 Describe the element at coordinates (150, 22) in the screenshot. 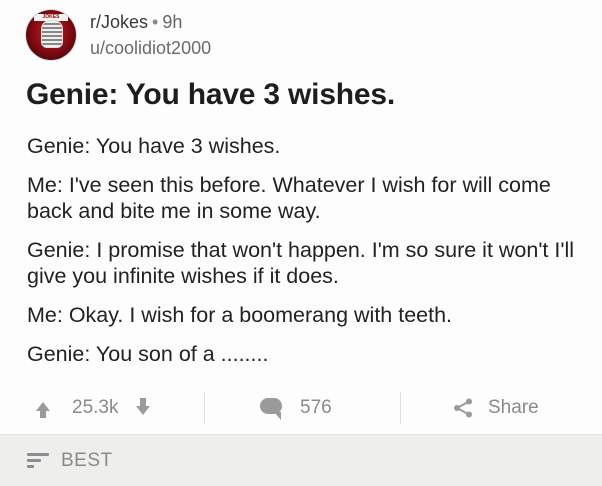

I see `meta-line: r/Jokes • 9h` at that location.